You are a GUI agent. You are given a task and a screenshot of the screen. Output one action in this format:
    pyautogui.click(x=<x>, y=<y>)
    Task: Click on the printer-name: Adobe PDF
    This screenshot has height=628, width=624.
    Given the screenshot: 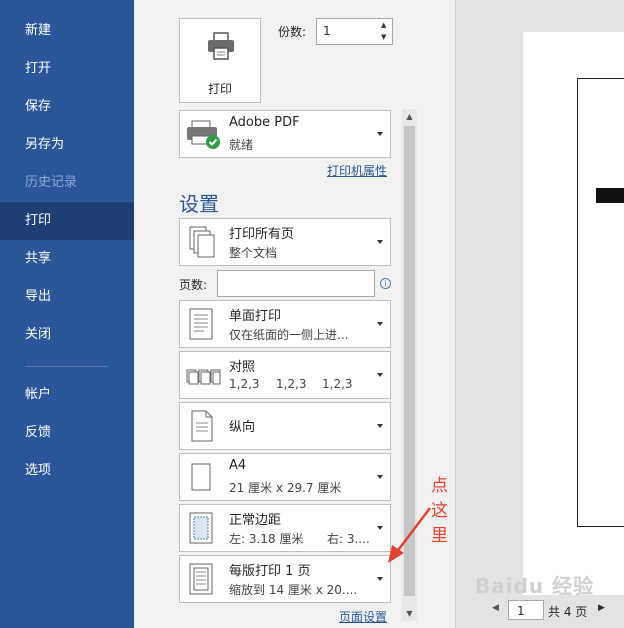 What is the action you would take?
    pyautogui.click(x=264, y=122)
    